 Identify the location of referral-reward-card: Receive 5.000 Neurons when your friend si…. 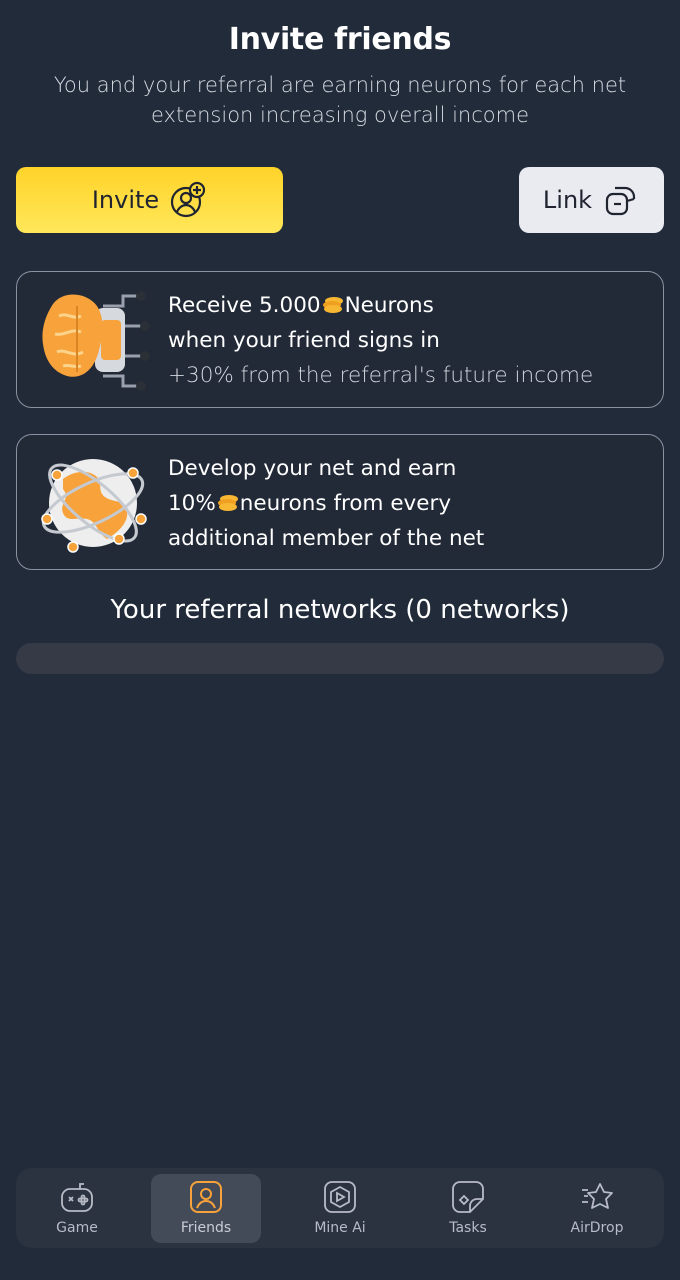
(340, 339).